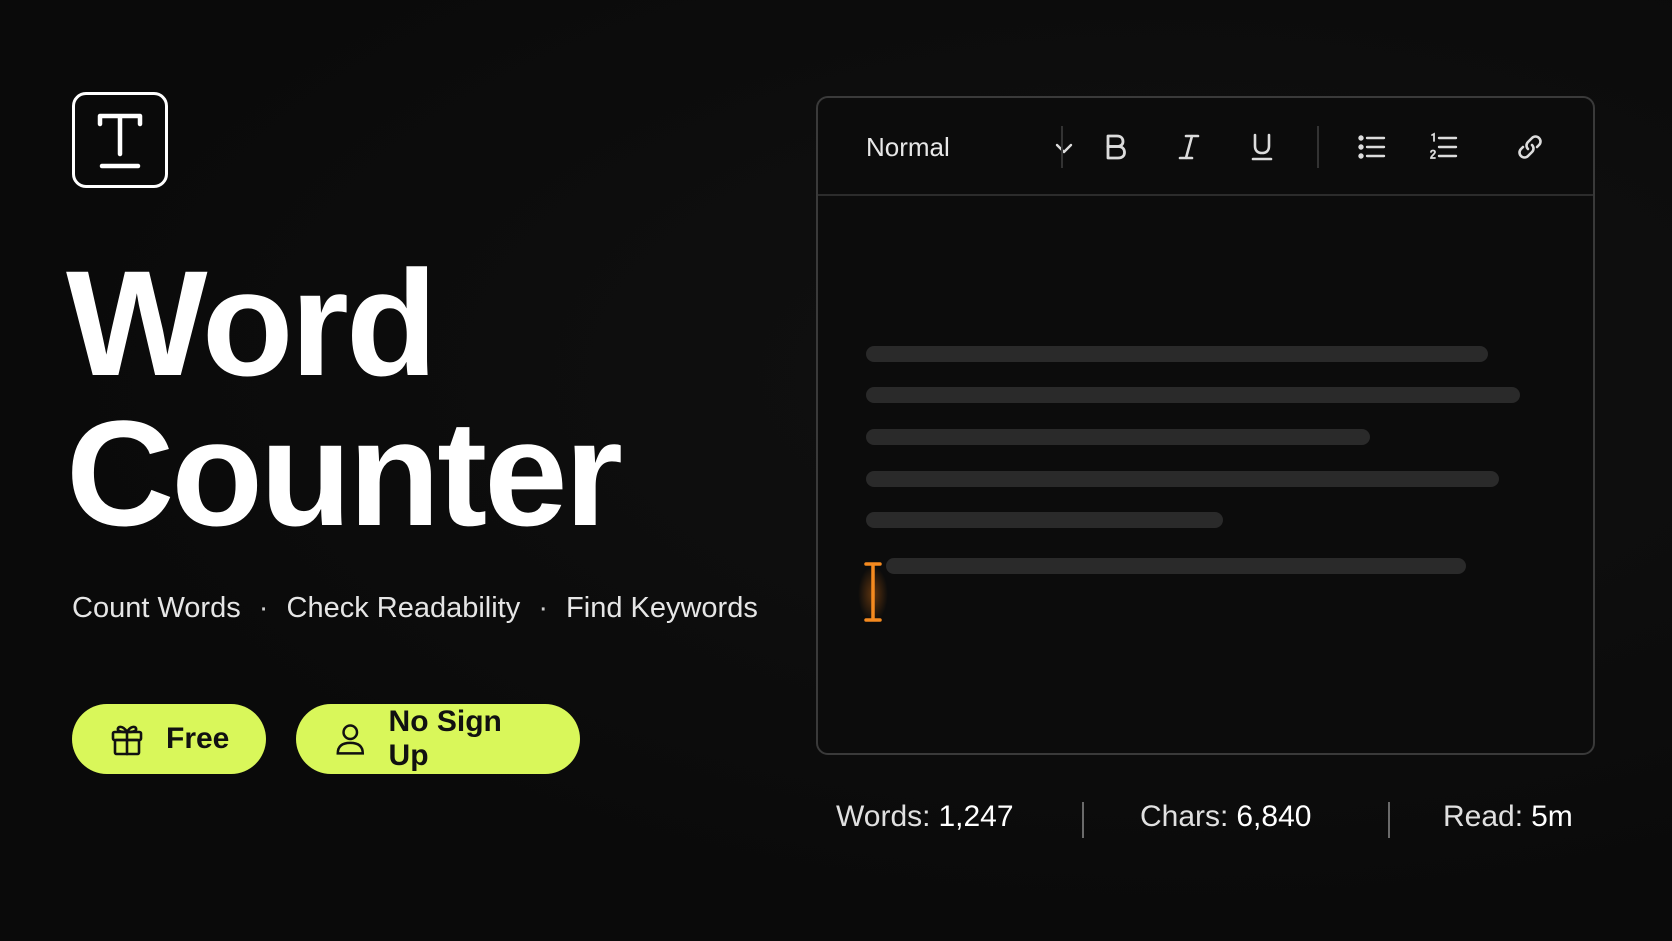 The width and height of the screenshot is (1672, 941). Describe the element at coordinates (1483, 816) in the screenshot. I see `read-time-label: Read:` at that location.